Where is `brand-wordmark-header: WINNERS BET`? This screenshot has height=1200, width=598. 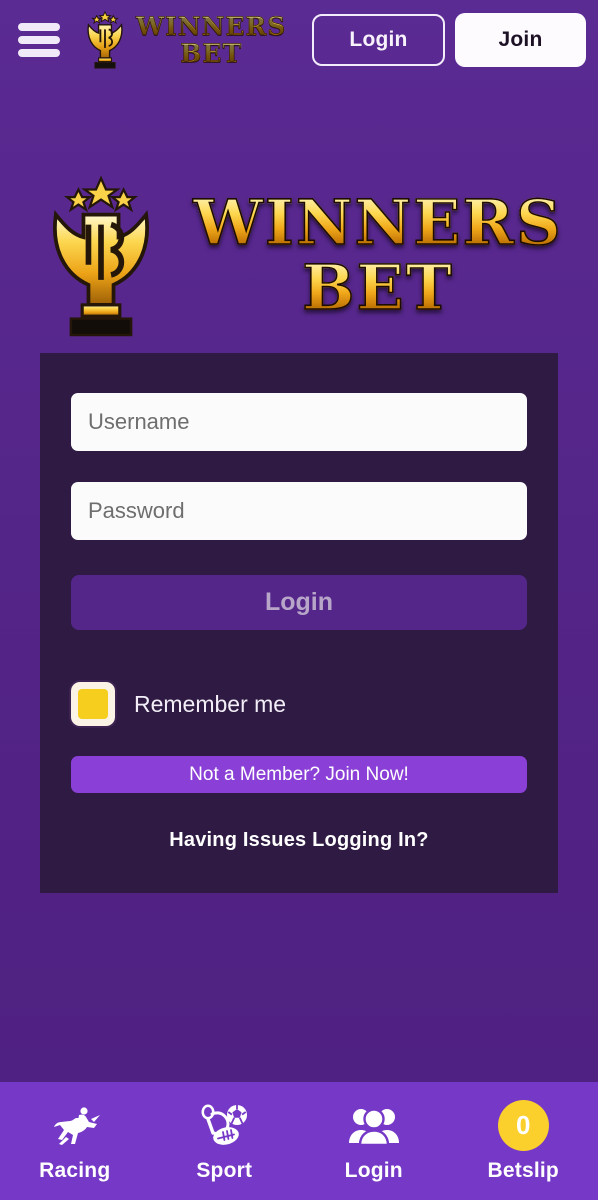
brand-wordmark-header: WINNERS BET is located at coordinates (211, 40).